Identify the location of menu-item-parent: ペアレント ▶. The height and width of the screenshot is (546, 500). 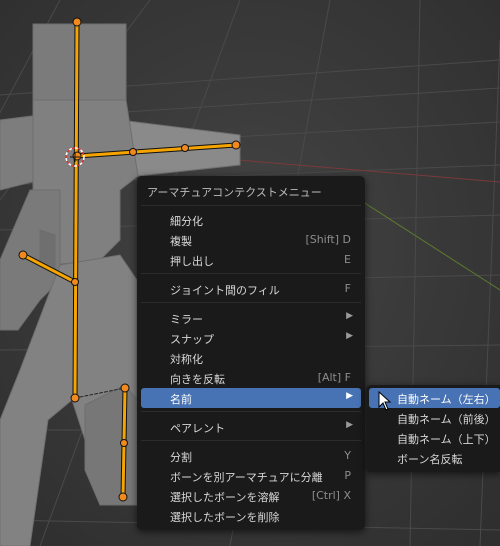
(251, 427).